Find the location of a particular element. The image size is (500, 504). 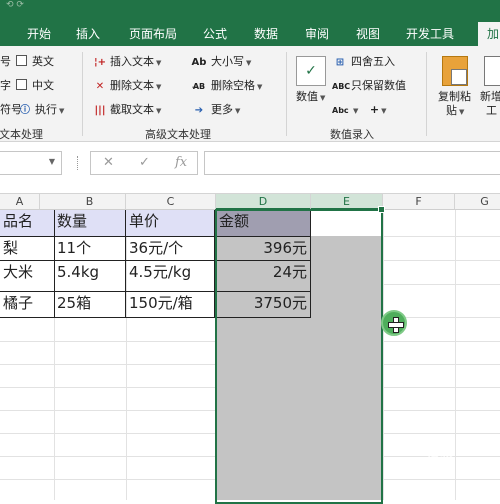

cell-a3: 大米 is located at coordinates (27, 272).